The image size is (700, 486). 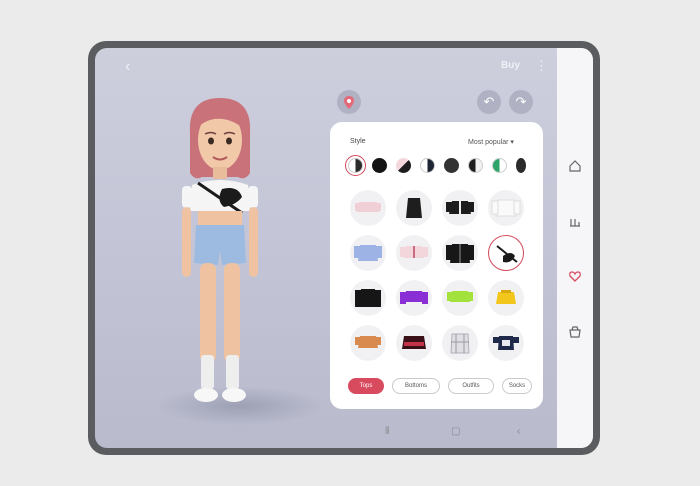 I want to click on item-crossbody-bag-selected, so click(x=506, y=253).